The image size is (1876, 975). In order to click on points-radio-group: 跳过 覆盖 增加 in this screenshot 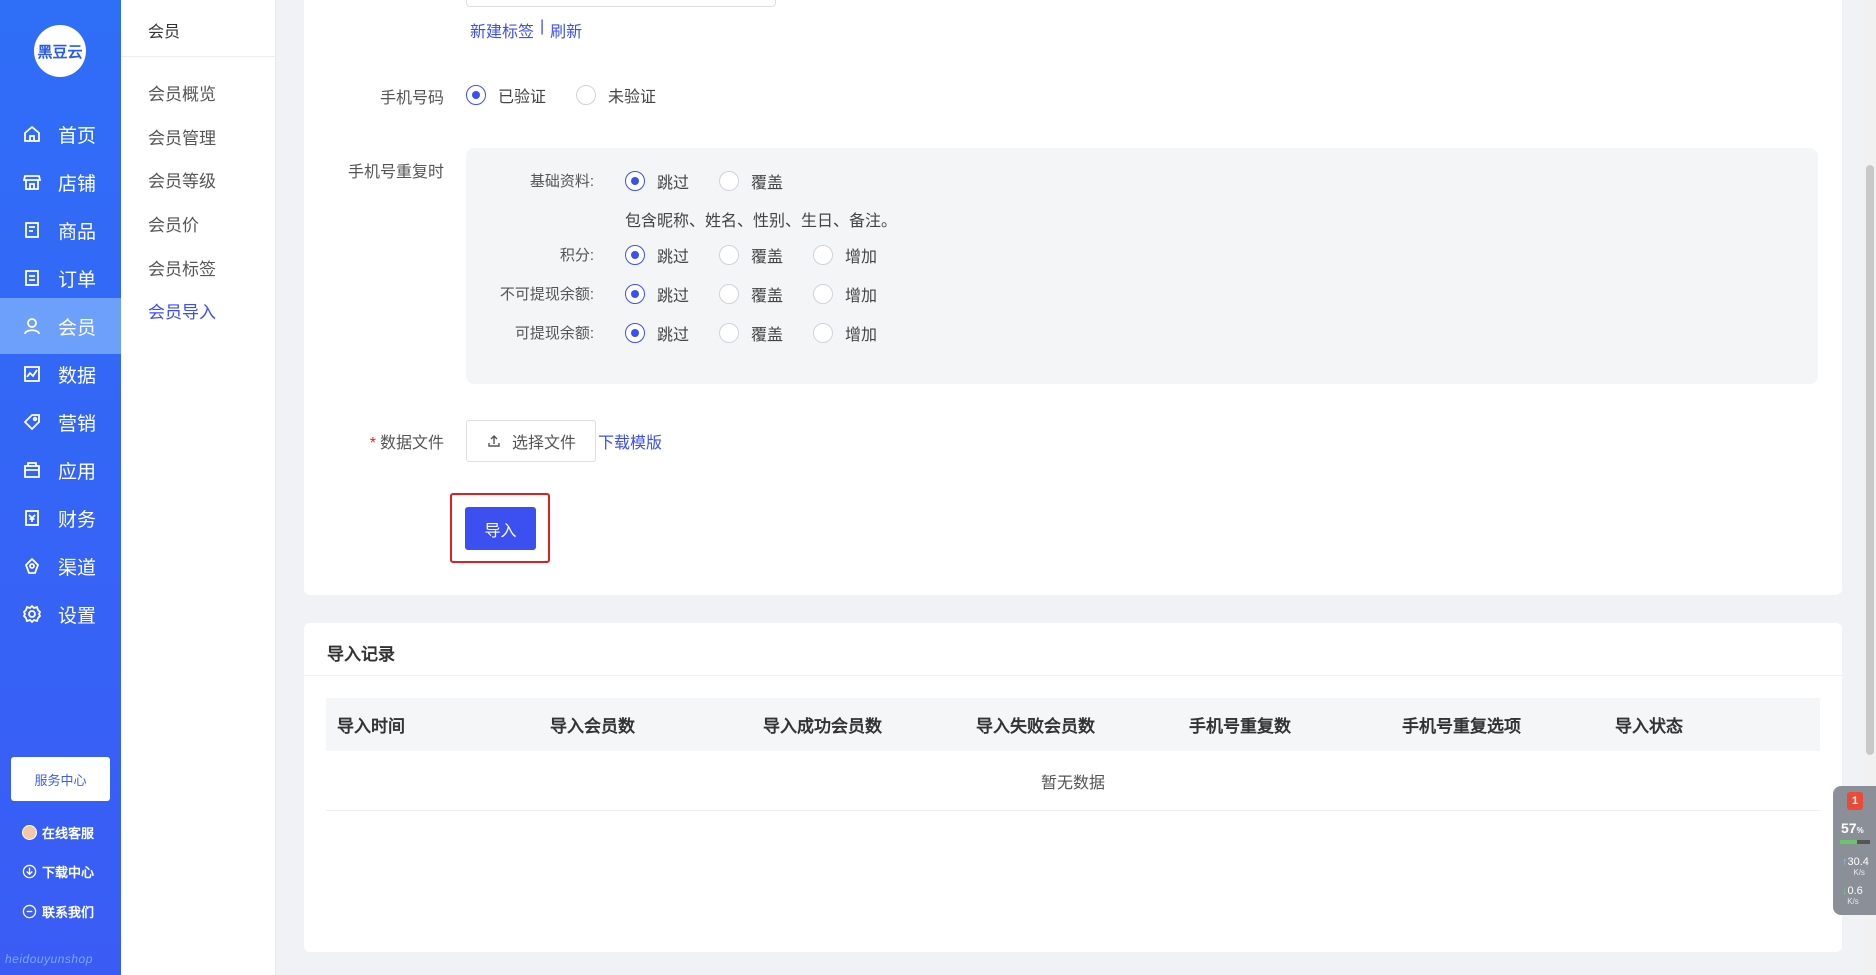, I will do `click(751, 255)`.